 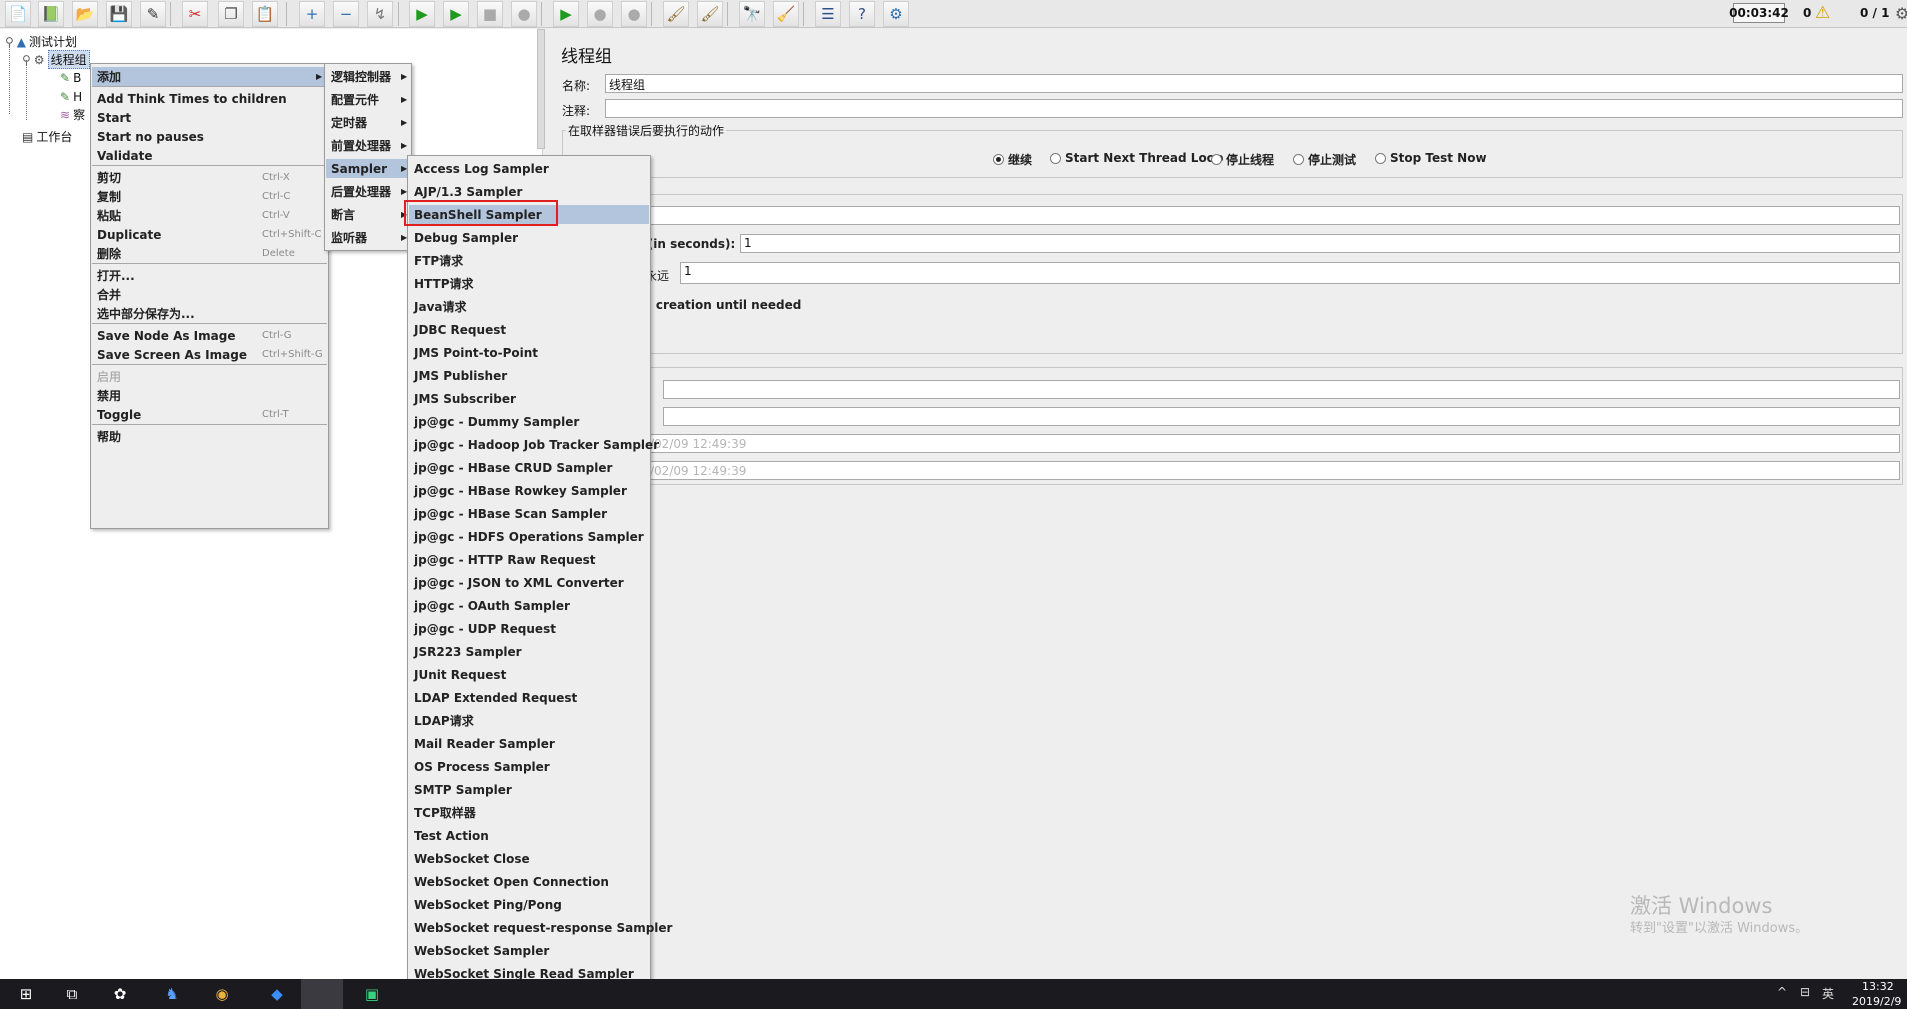 What do you see at coordinates (862, 14) in the screenshot?
I see `help-button: ?` at bounding box center [862, 14].